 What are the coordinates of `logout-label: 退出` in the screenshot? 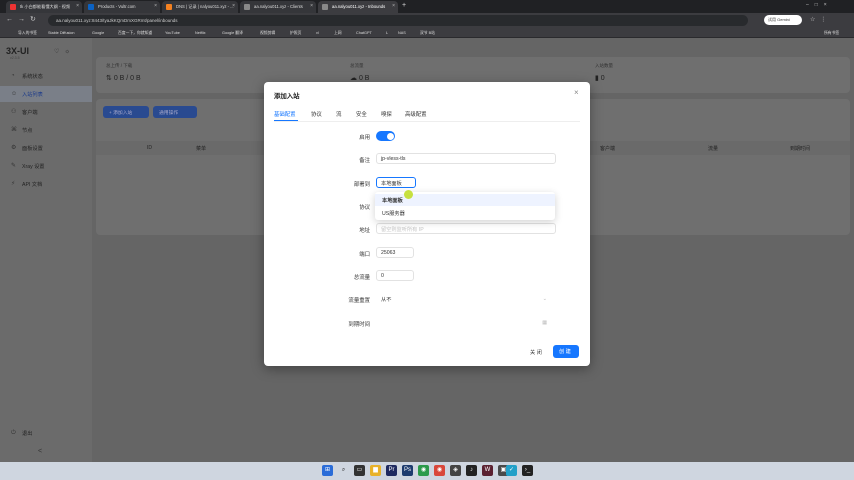 It's located at (27, 434).